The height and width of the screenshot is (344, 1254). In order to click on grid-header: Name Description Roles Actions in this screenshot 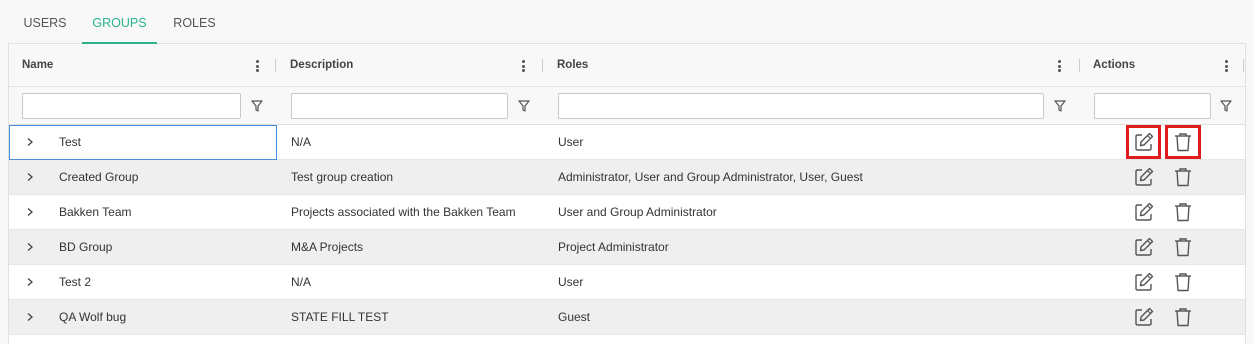, I will do `click(627, 65)`.